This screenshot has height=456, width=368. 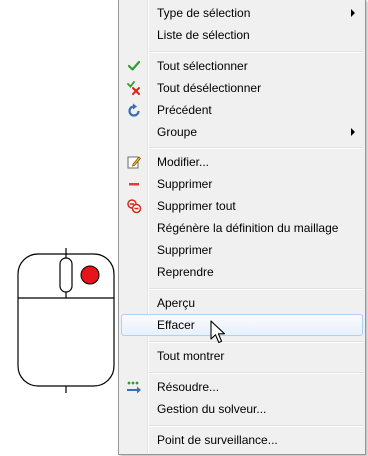 I want to click on menu-item-label: Tout désélectionner, so click(x=209, y=88).